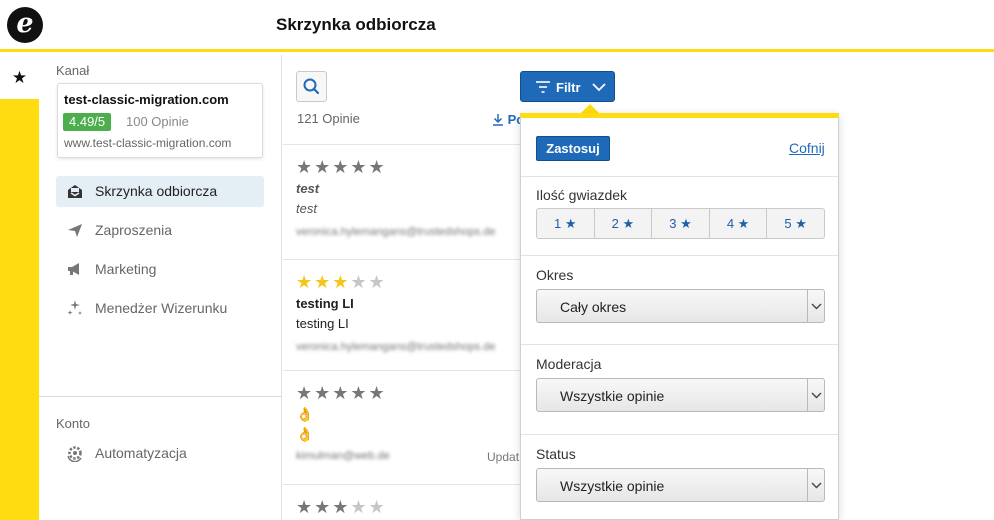  I want to click on moderation-select: Wszystkie opinie, so click(680, 395).